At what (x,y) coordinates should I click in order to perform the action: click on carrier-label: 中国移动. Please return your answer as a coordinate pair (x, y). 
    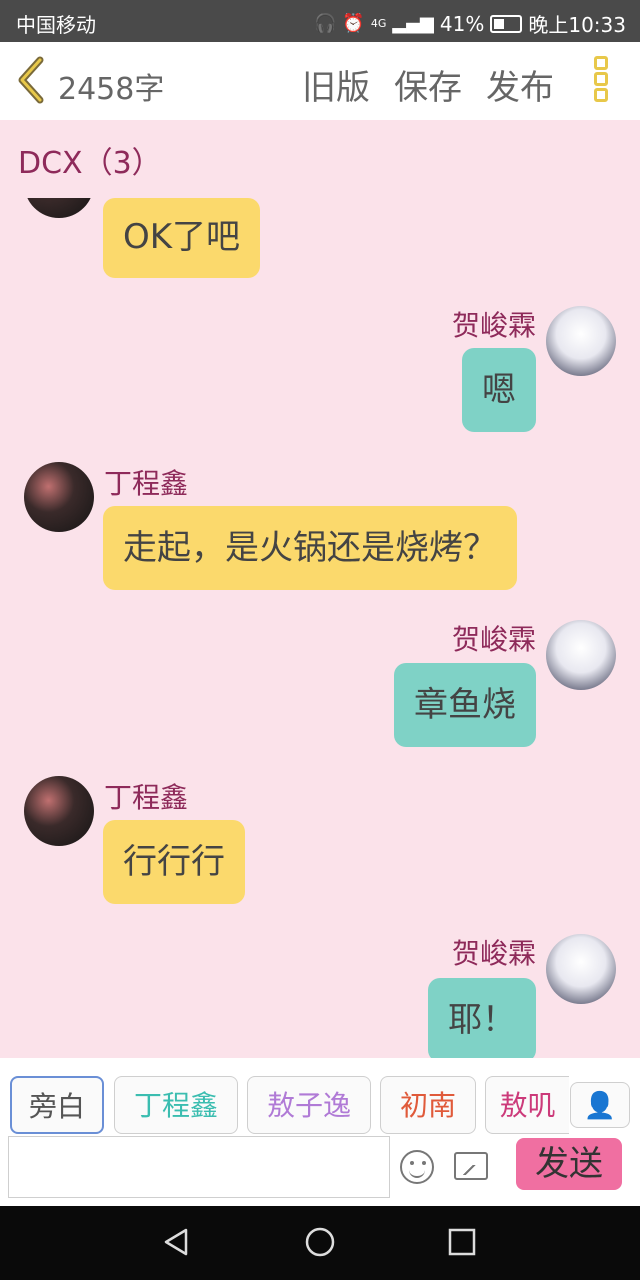
    Looking at the image, I should click on (56, 25).